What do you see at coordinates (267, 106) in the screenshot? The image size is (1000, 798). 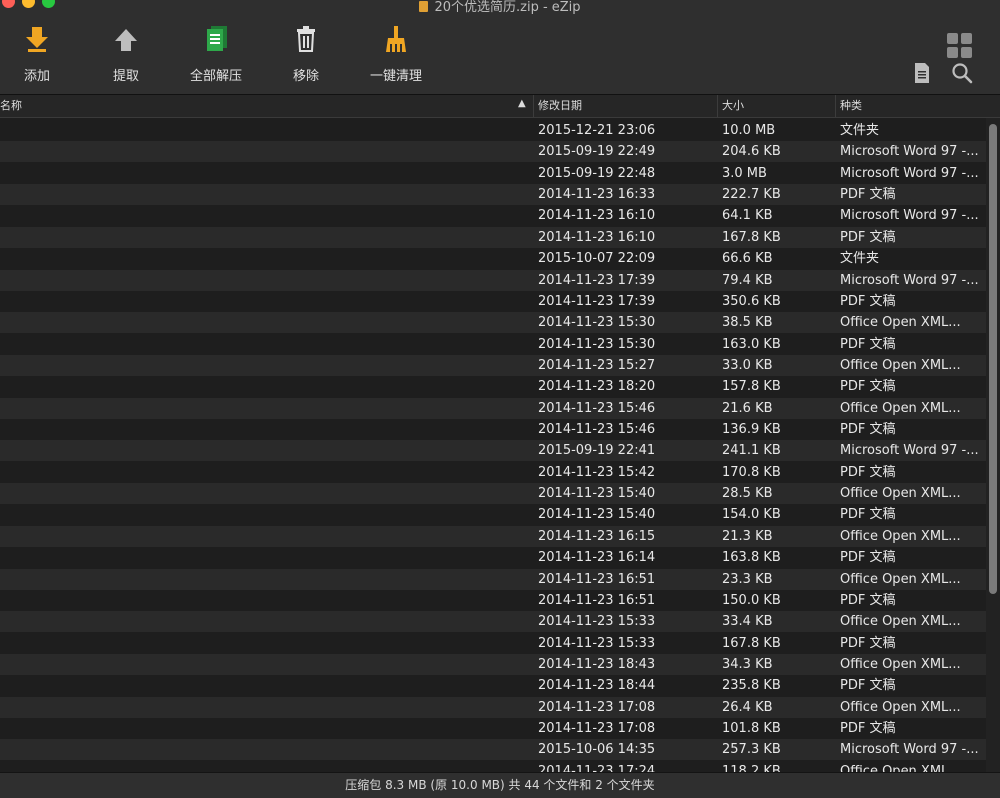 I see `column-header-name: 名称` at bounding box center [267, 106].